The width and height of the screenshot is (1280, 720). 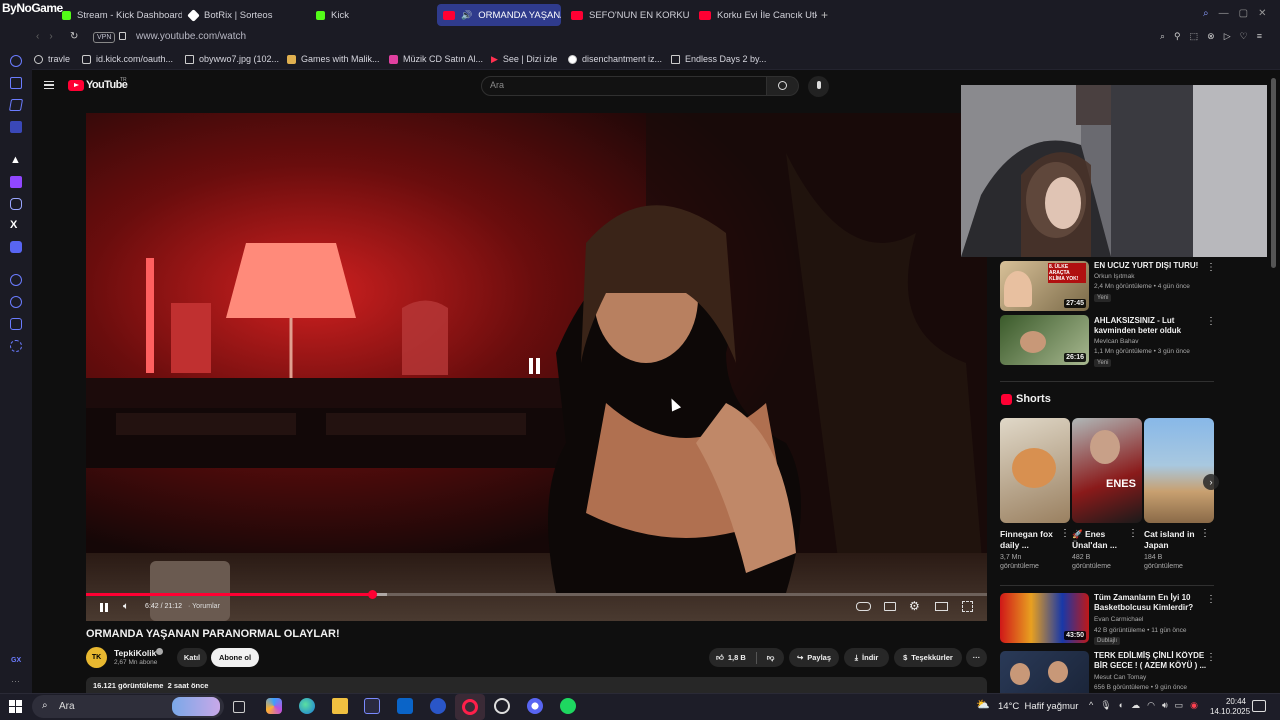 I want to click on x-icon: X, so click(x=16, y=225).